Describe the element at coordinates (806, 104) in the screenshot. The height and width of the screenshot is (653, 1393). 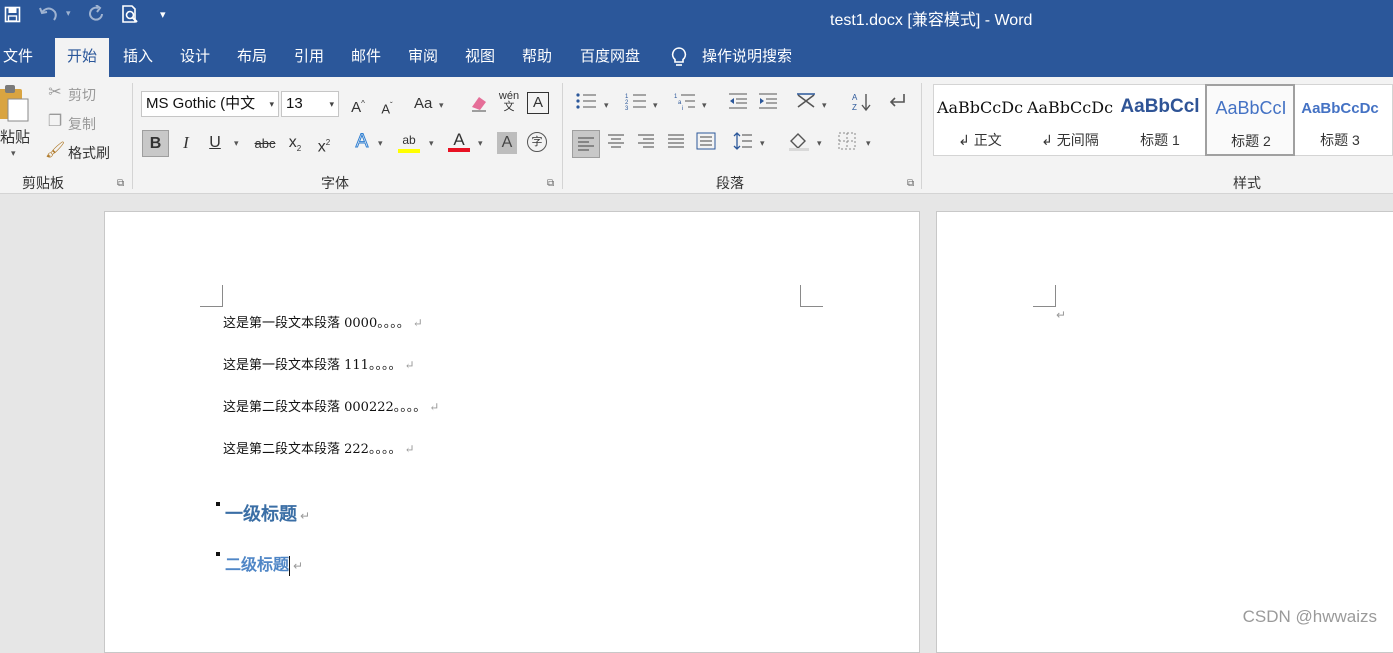
I see `chinese-layout-icon` at that location.